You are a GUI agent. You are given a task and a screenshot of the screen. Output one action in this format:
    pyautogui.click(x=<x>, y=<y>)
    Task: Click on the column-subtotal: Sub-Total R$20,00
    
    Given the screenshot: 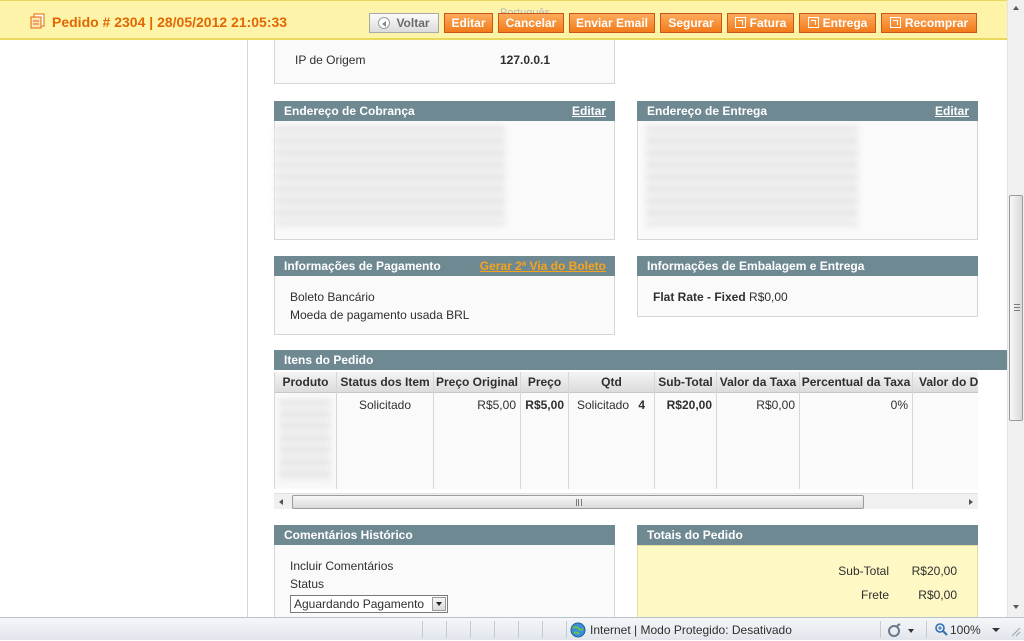 What is the action you would take?
    pyautogui.click(x=686, y=430)
    